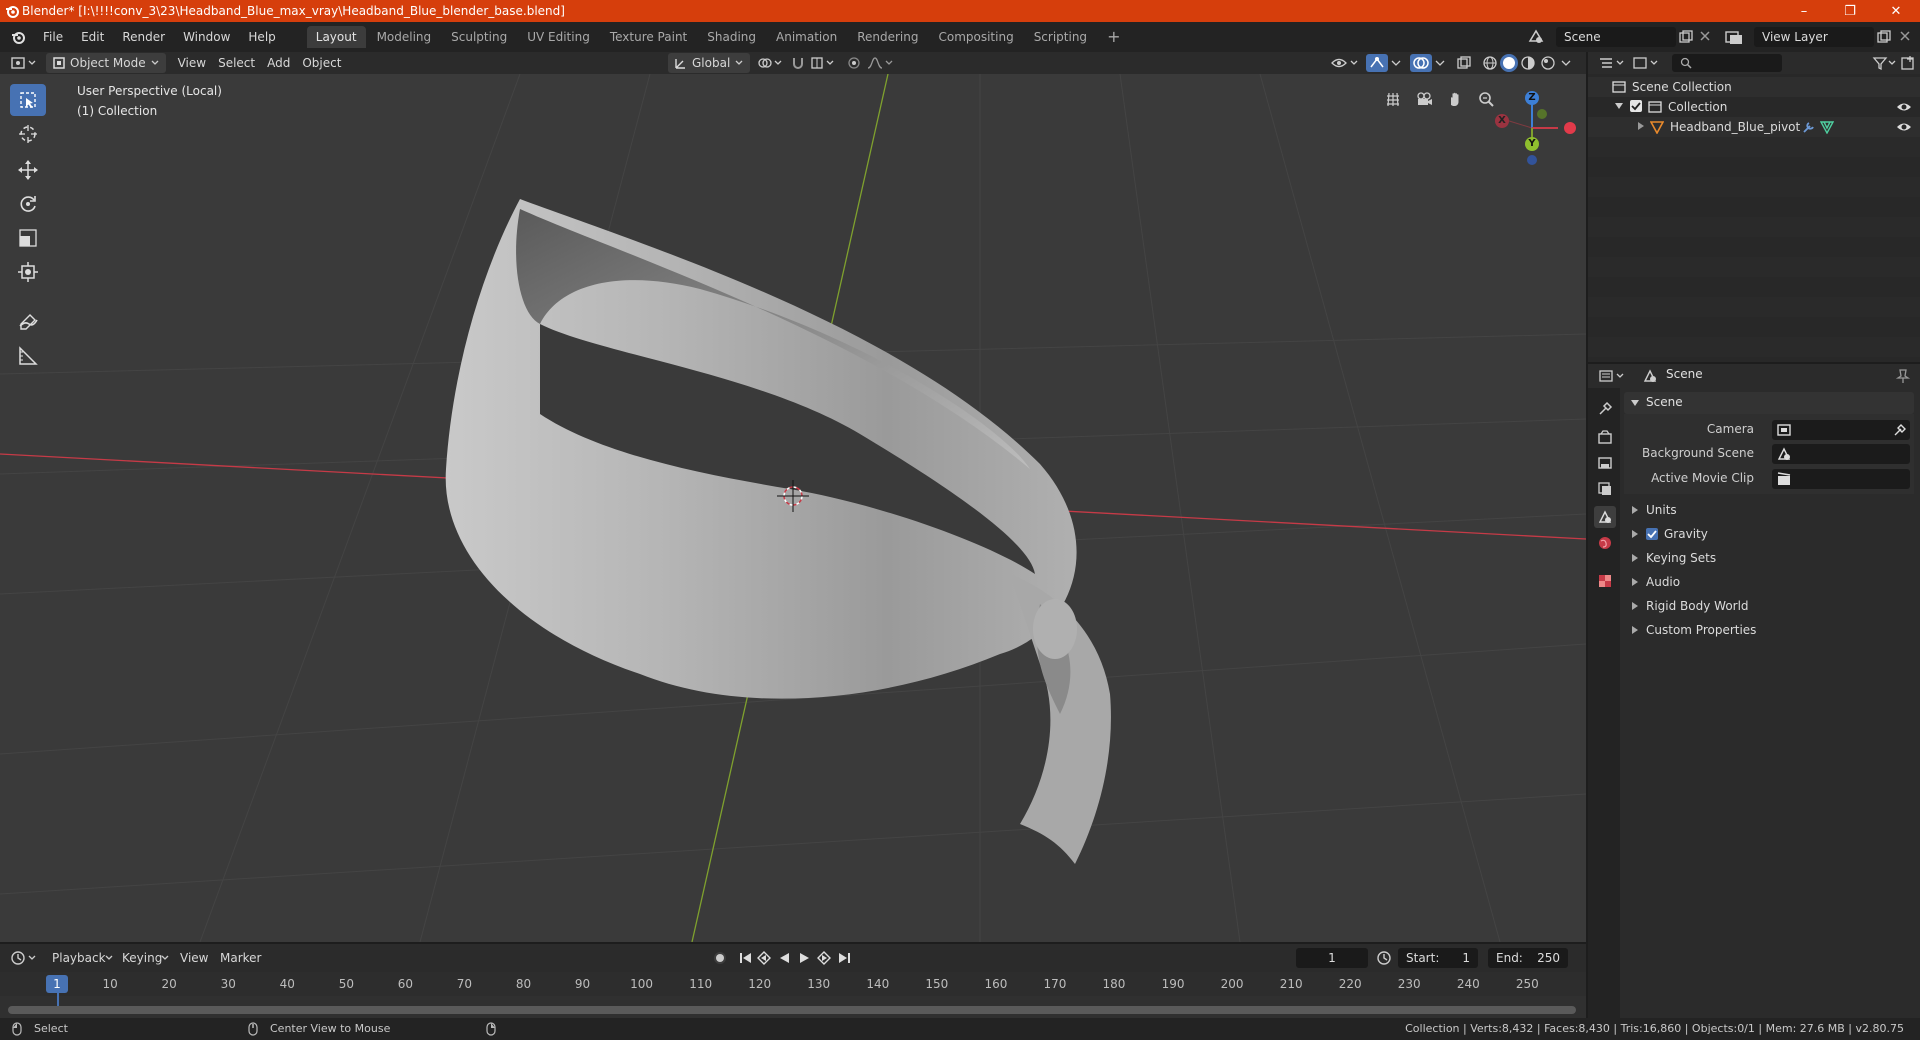  Describe the element at coordinates (143, 37) in the screenshot. I see `menu-render: Render` at that location.